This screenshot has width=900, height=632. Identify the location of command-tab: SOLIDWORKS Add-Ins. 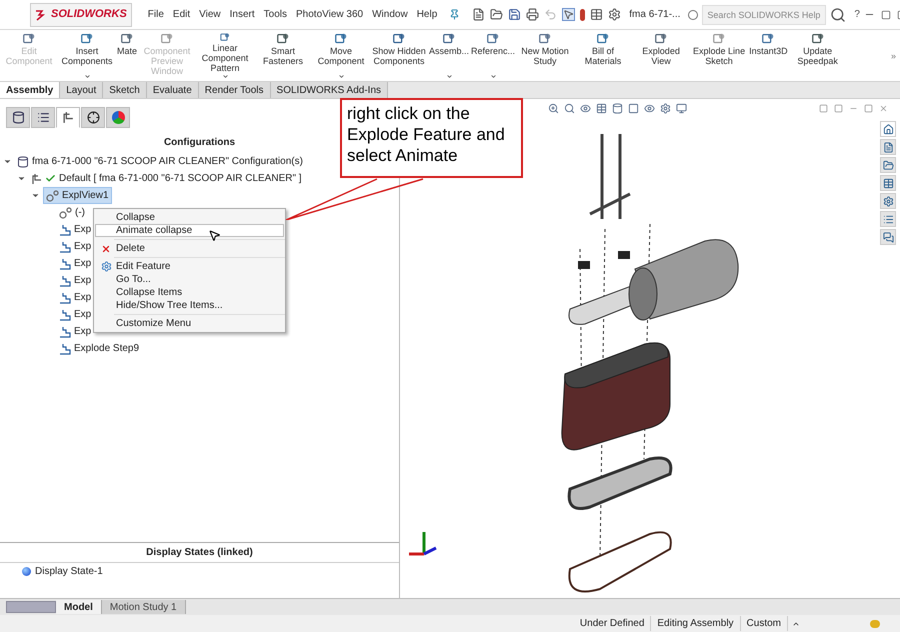
(329, 90).